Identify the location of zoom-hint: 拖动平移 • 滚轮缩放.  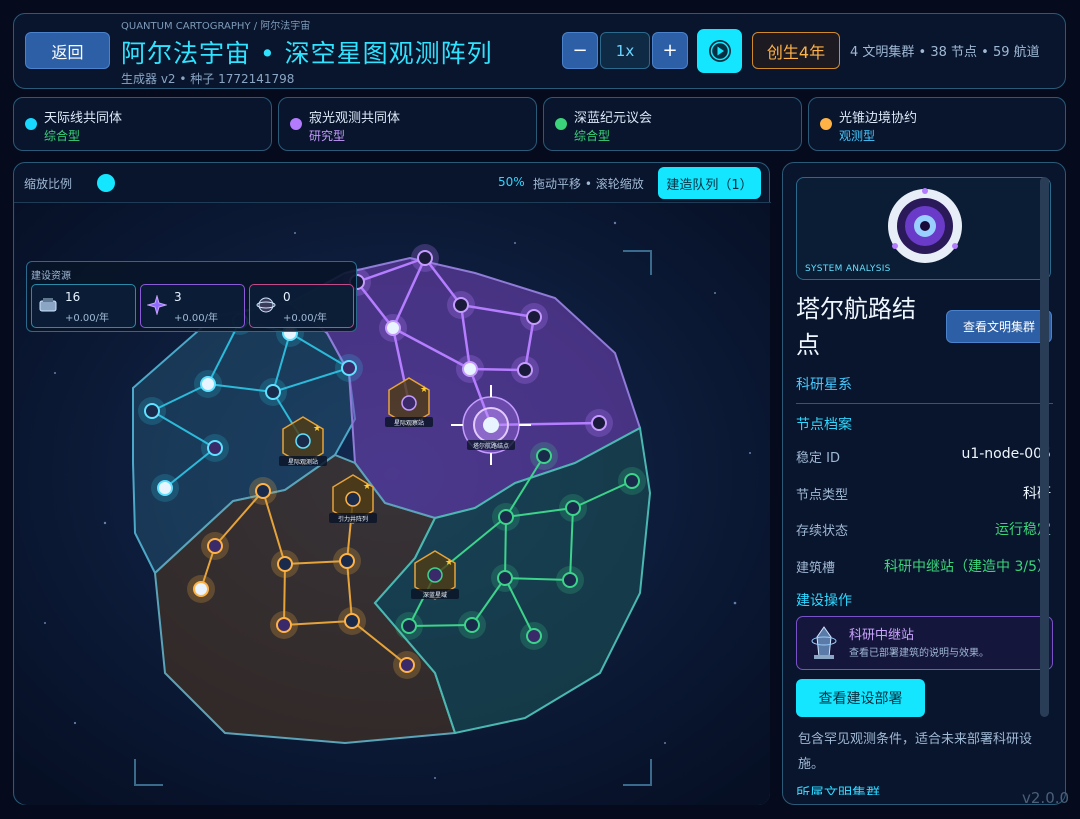
(588, 184).